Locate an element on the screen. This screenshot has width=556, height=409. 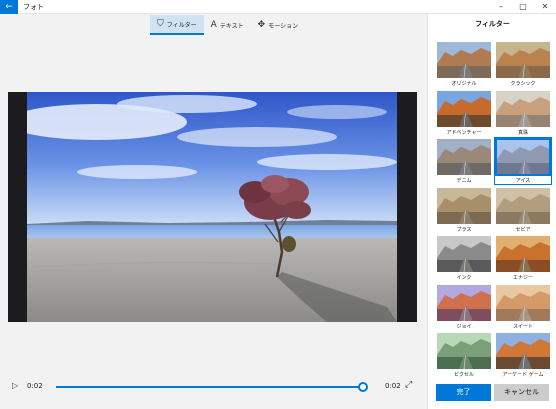
filter-option-pearl: 真珠 is located at coordinates (523, 113).